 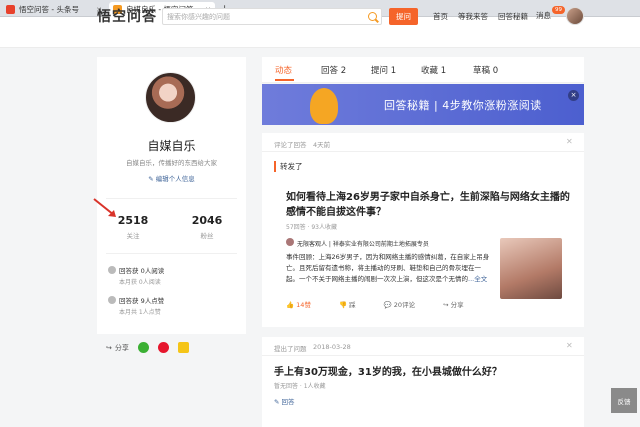 I want to click on wechat-icon, so click(x=143, y=347).